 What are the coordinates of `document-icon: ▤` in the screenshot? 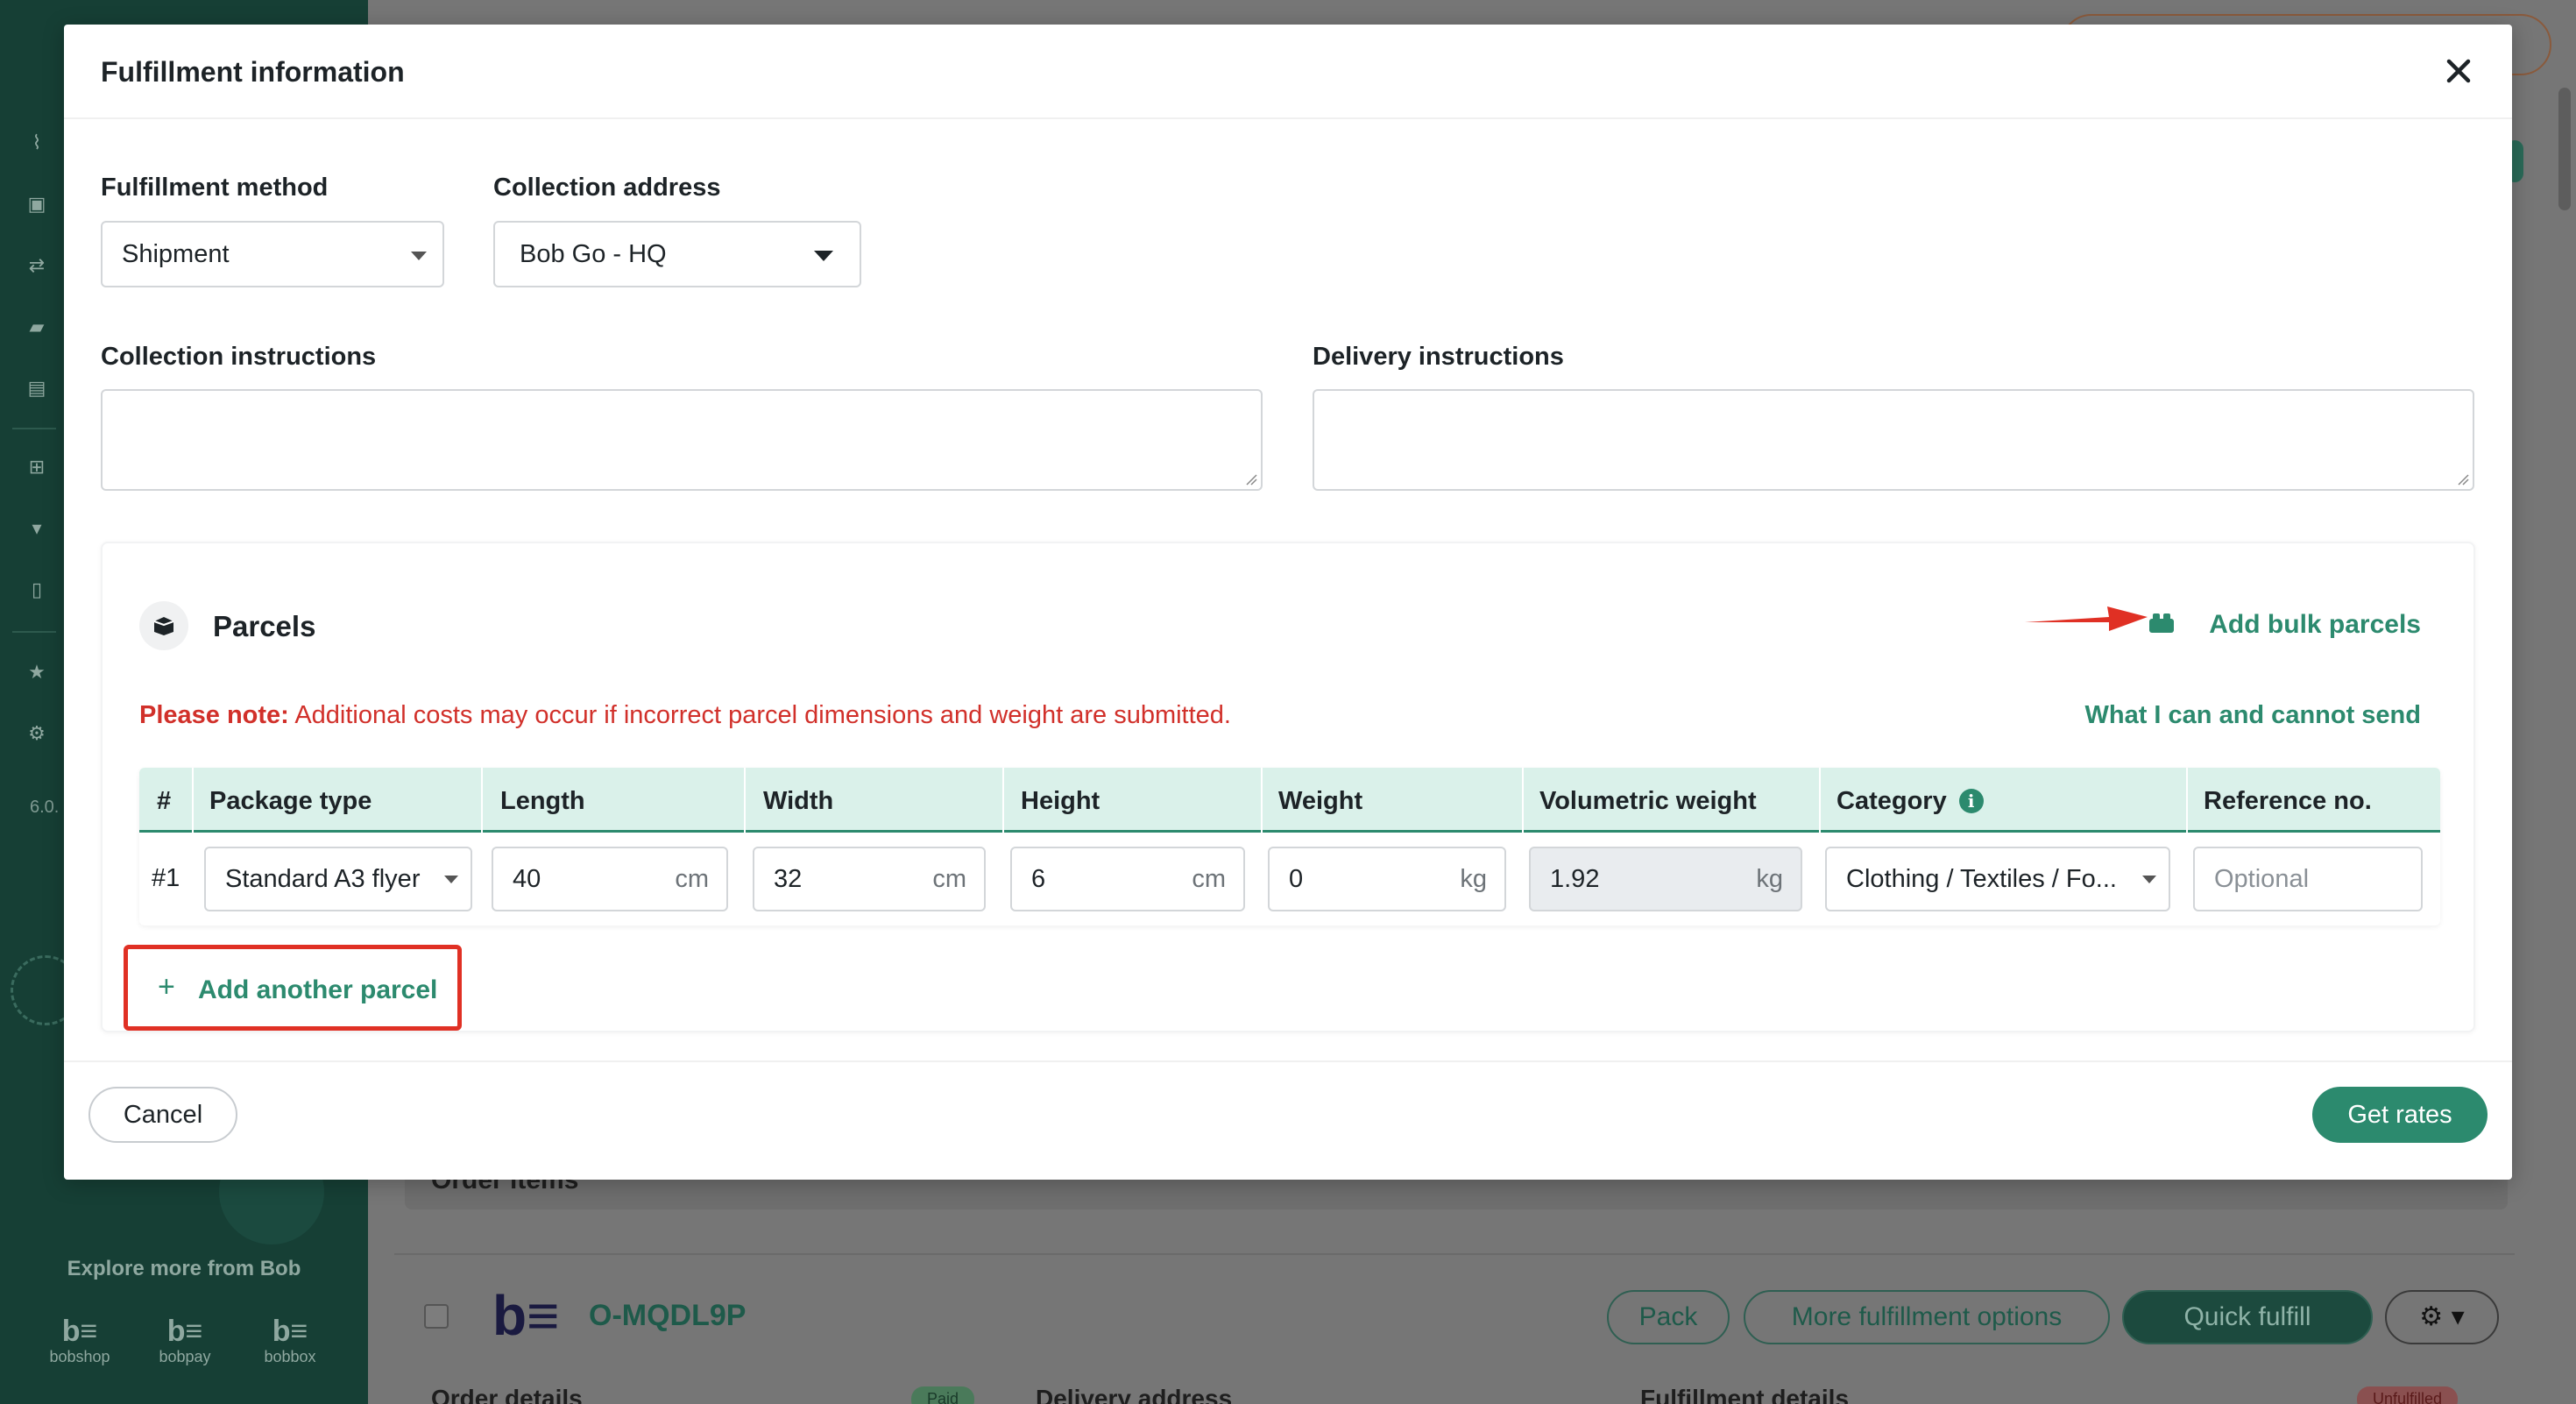 It's located at (36, 389).